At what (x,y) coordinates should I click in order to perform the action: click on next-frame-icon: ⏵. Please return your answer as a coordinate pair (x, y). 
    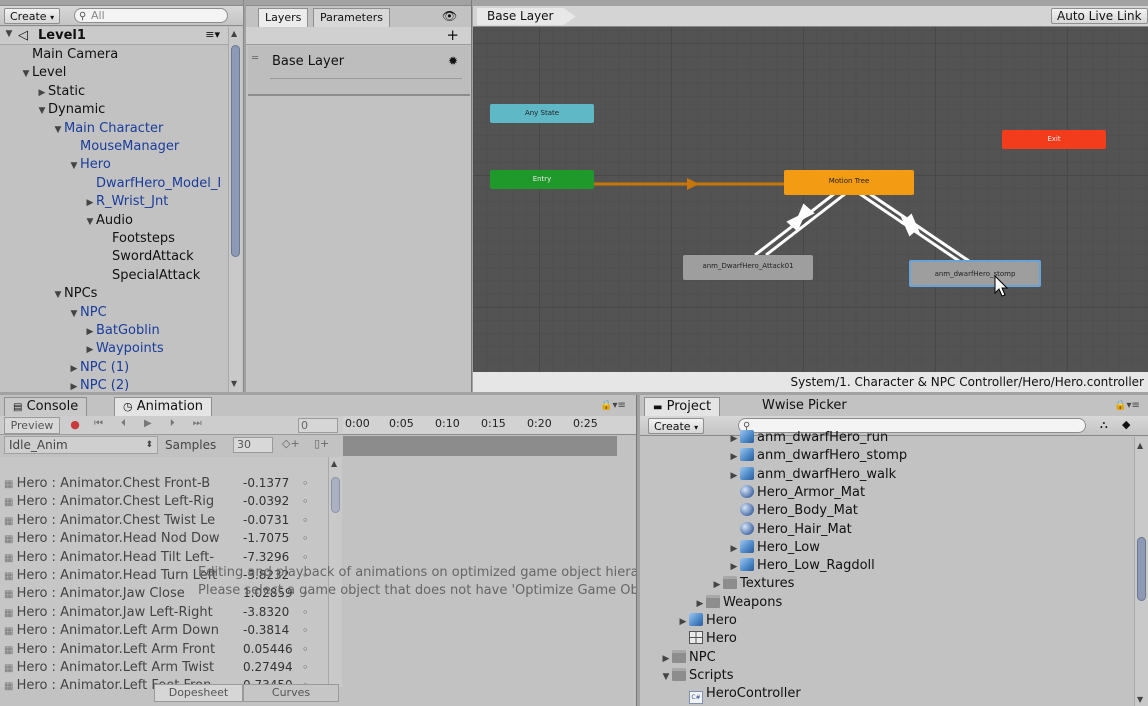
    Looking at the image, I should click on (181, 423).